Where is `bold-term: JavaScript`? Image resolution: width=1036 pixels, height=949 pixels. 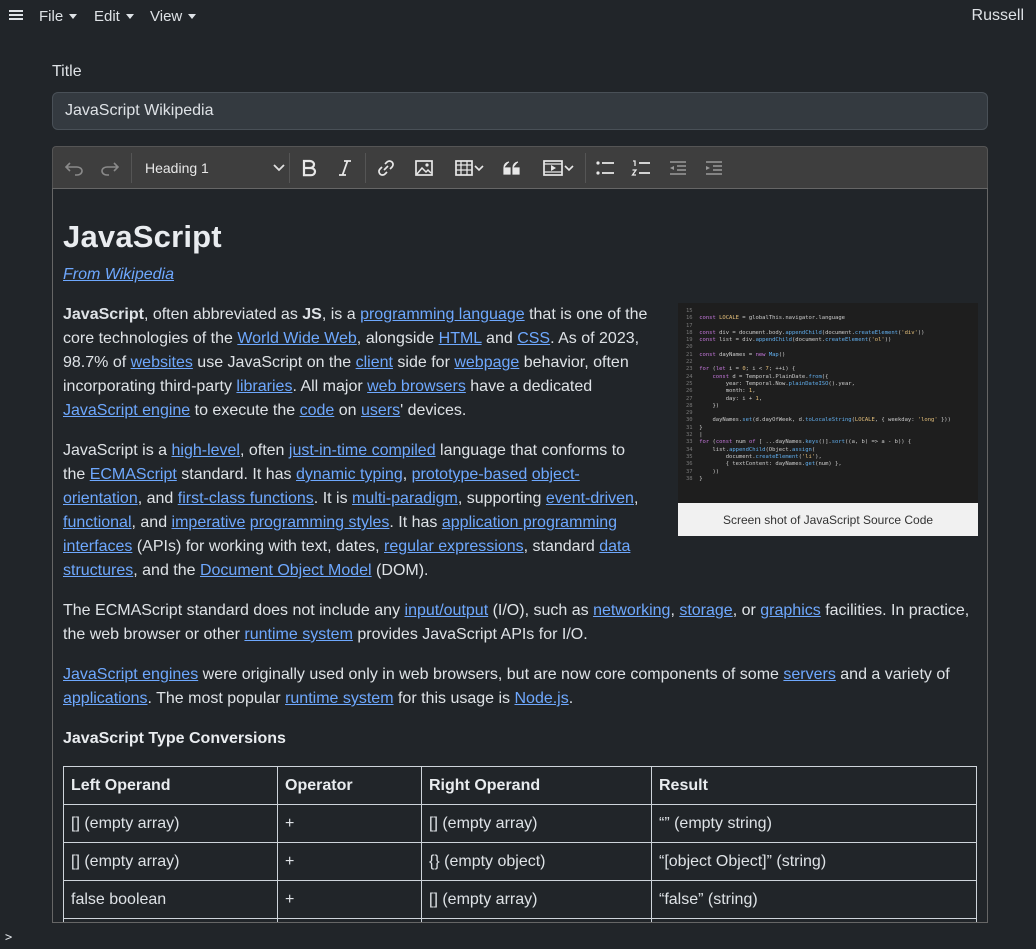 bold-term: JavaScript is located at coordinates (103, 314).